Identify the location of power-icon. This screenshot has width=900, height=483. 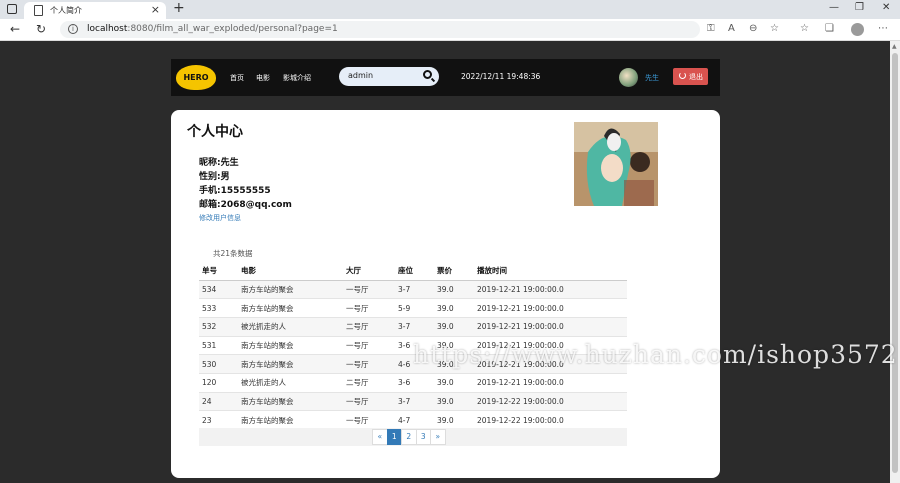
(682, 75).